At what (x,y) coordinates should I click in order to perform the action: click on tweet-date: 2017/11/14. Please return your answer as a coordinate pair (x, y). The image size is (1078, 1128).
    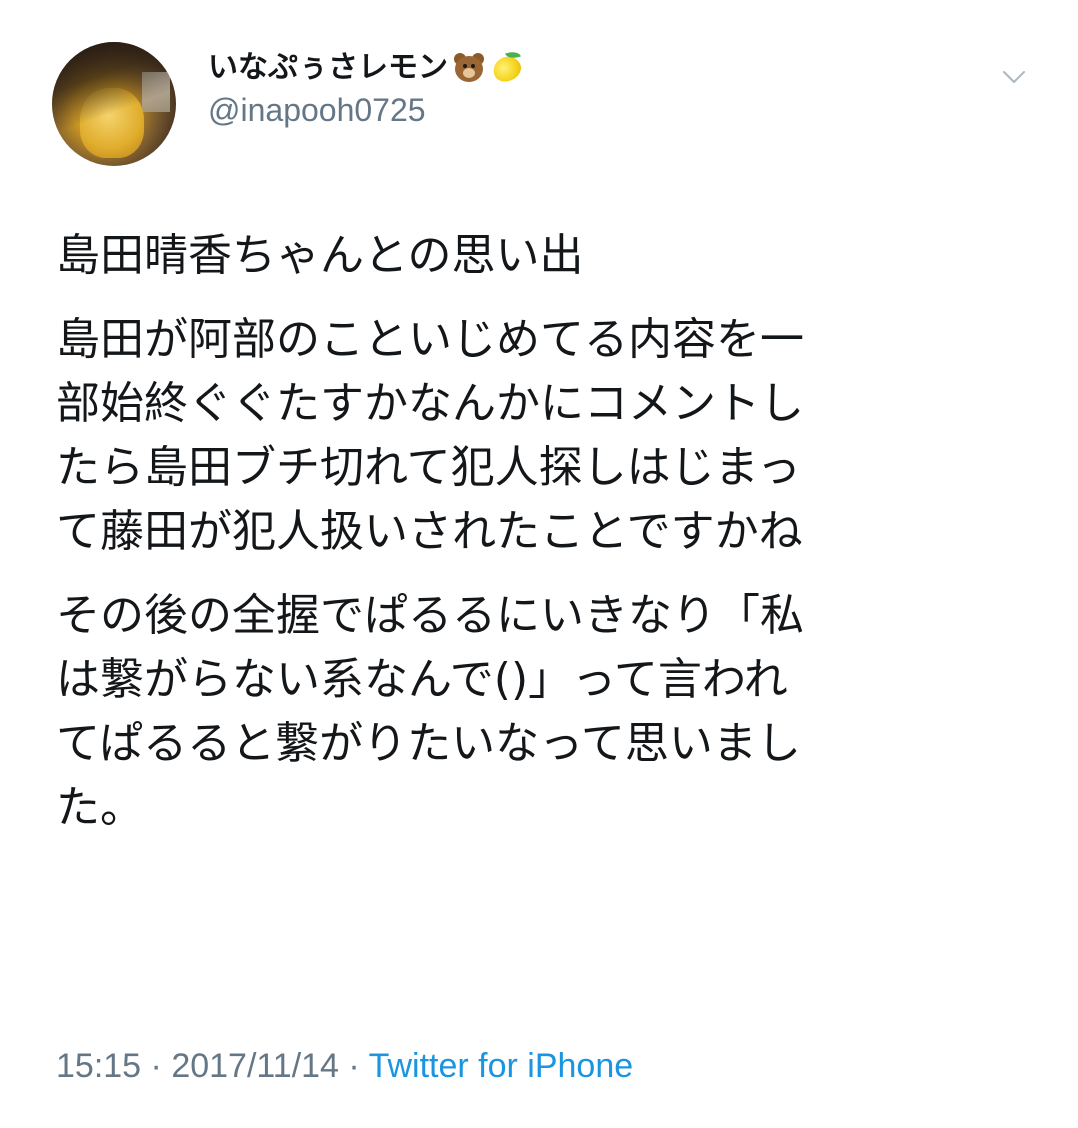
    Looking at the image, I should click on (255, 1066).